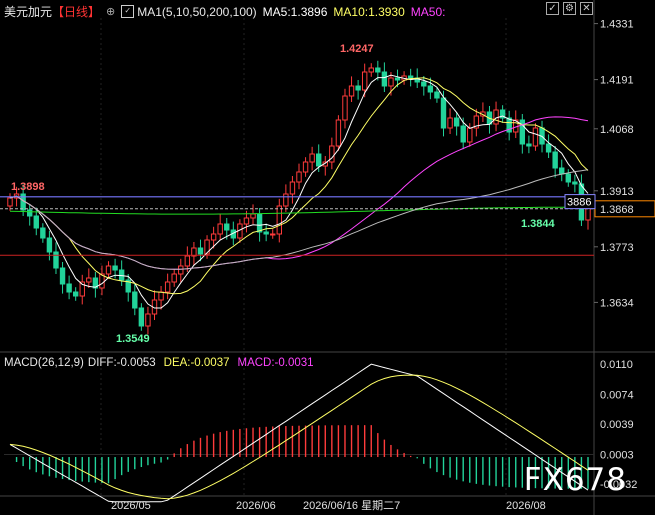  I want to click on price-tick-label: 1.3773, so click(617, 248).